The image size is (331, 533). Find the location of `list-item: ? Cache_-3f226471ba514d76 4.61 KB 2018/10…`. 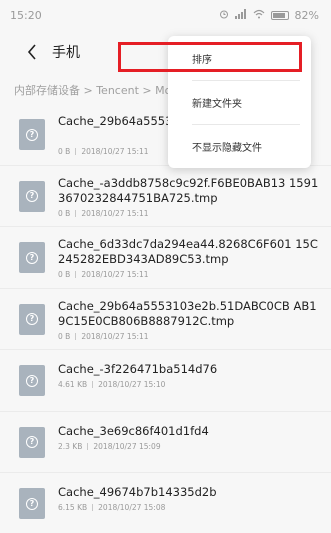

list-item: ? Cache_-3f226471ba514d76 4.61 KB 2018/10… is located at coordinates (165, 381).